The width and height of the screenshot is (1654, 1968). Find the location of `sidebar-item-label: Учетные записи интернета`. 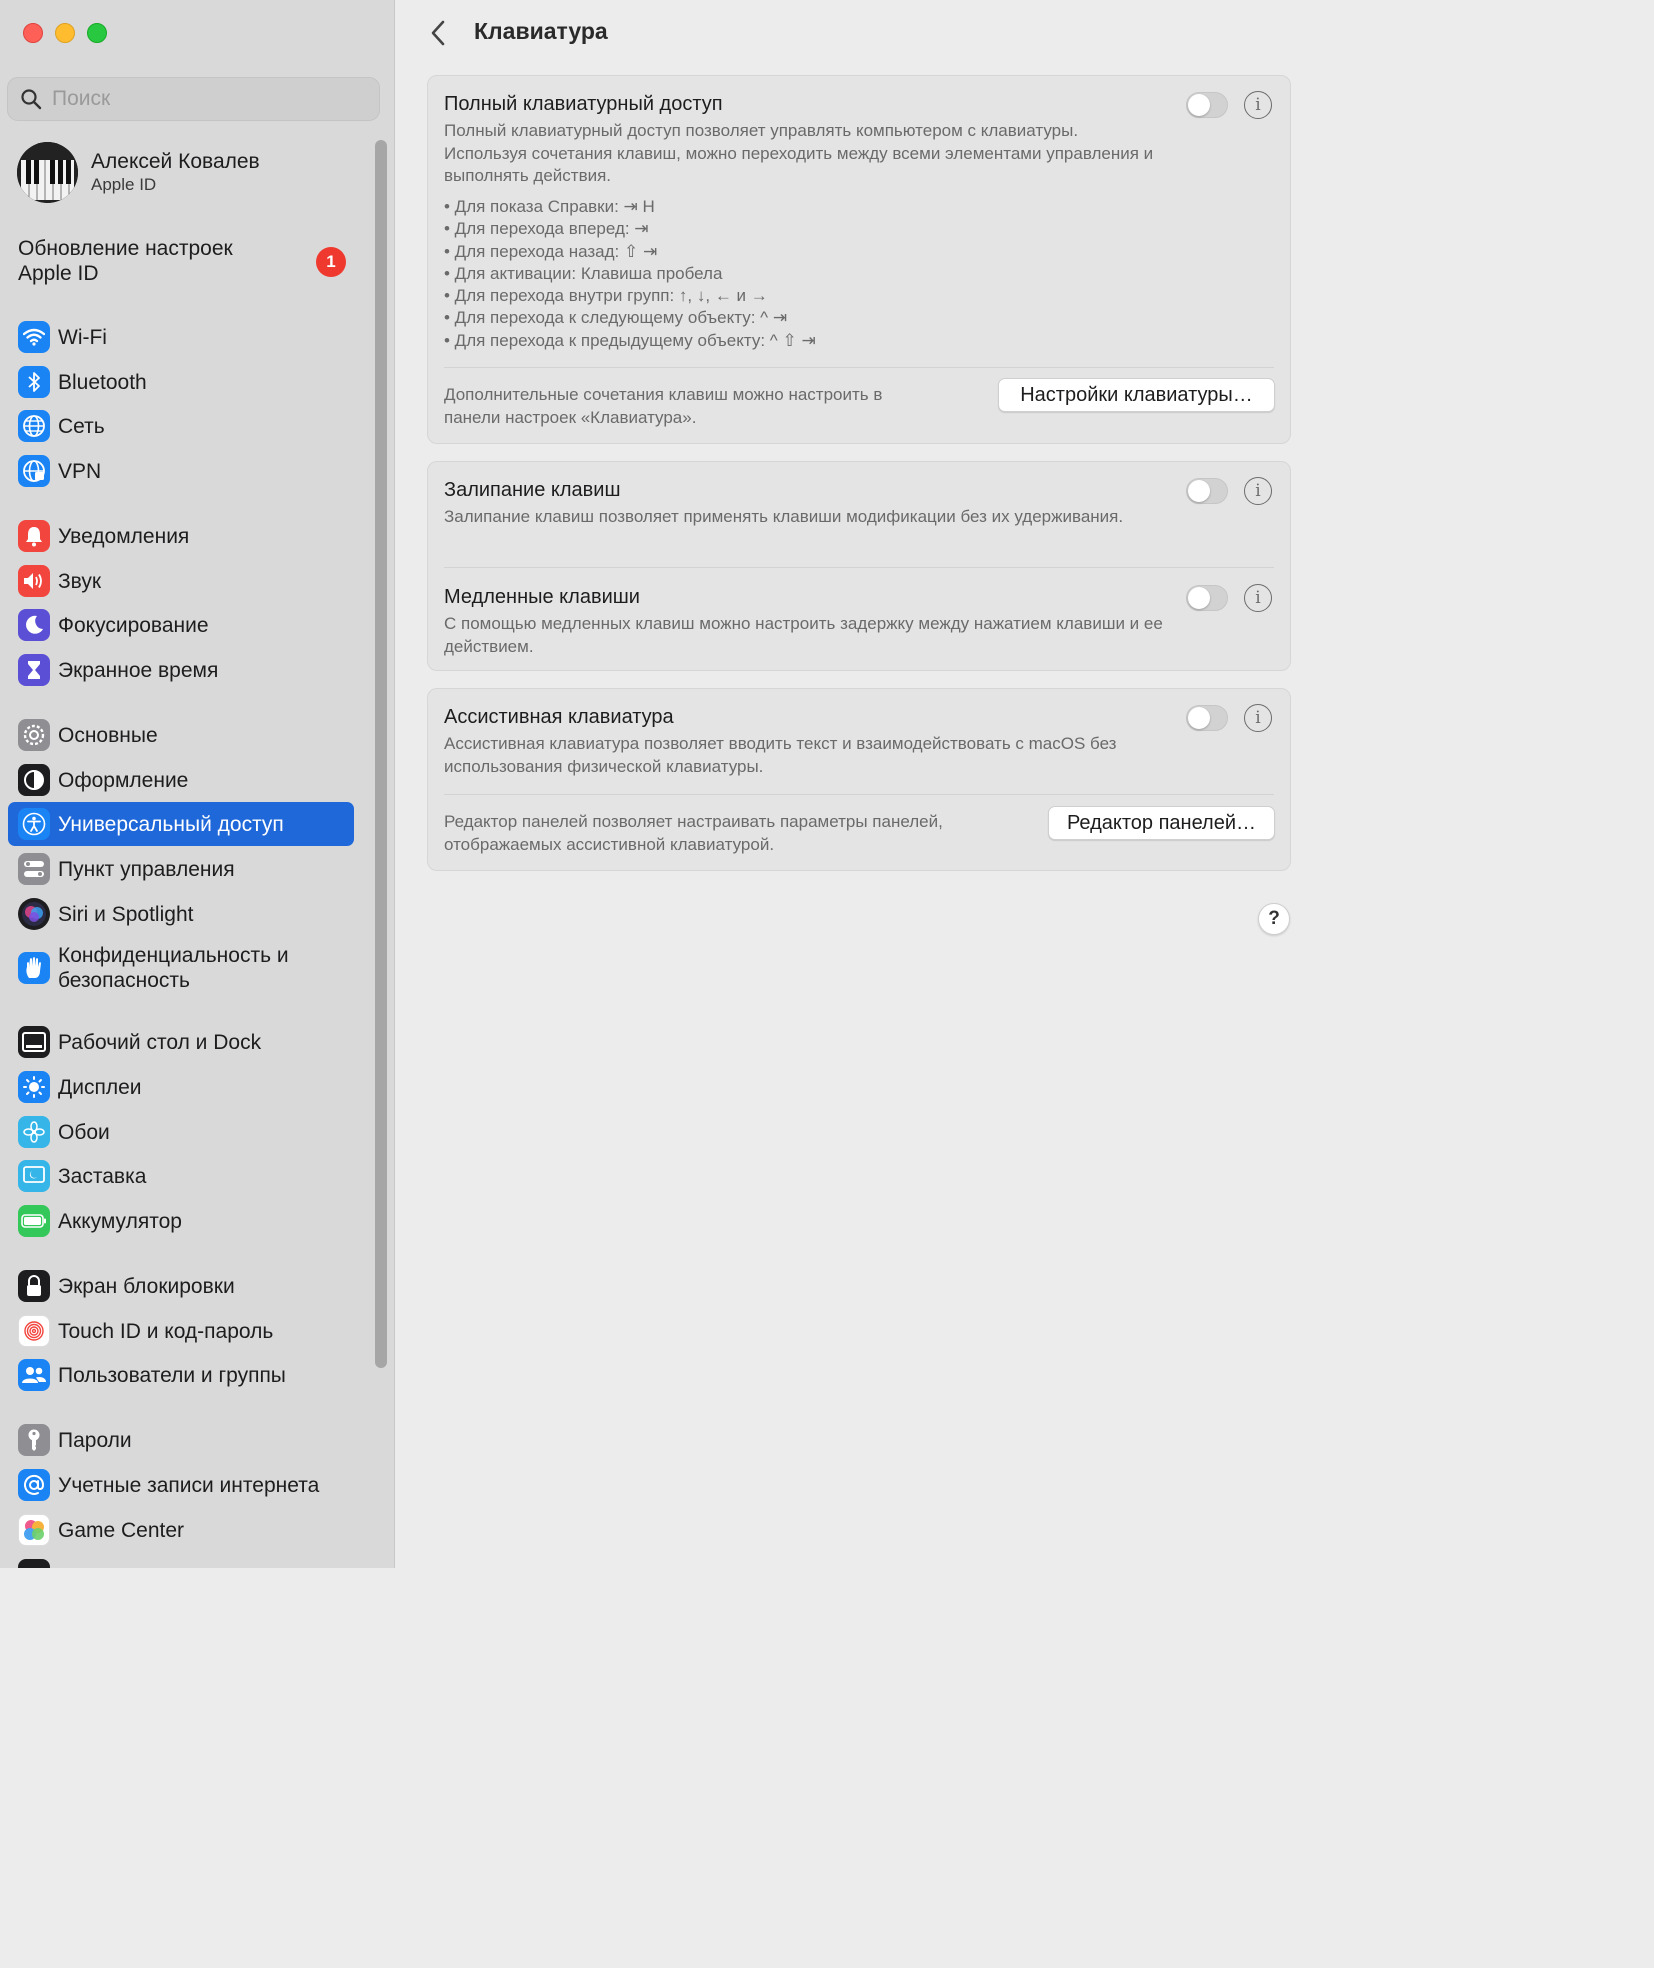

sidebar-item-label: Учетные записи интернета is located at coordinates (189, 1485).